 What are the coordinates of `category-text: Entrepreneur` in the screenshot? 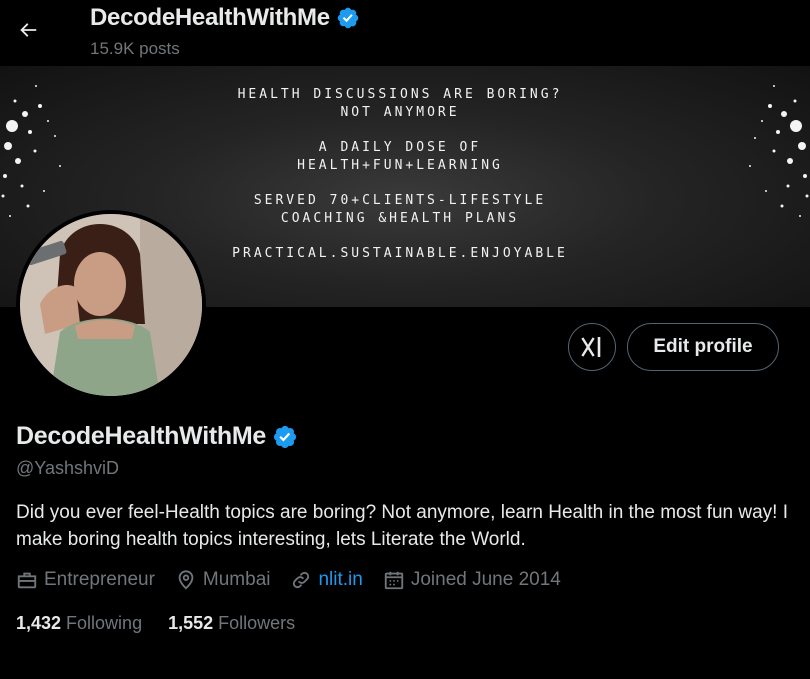 It's located at (99, 579).